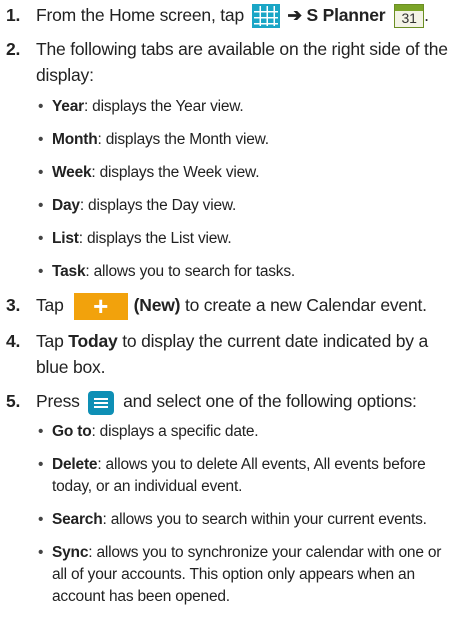 The image size is (473, 624). I want to click on list-item: • Year: displays the Year view., so click(245, 107).